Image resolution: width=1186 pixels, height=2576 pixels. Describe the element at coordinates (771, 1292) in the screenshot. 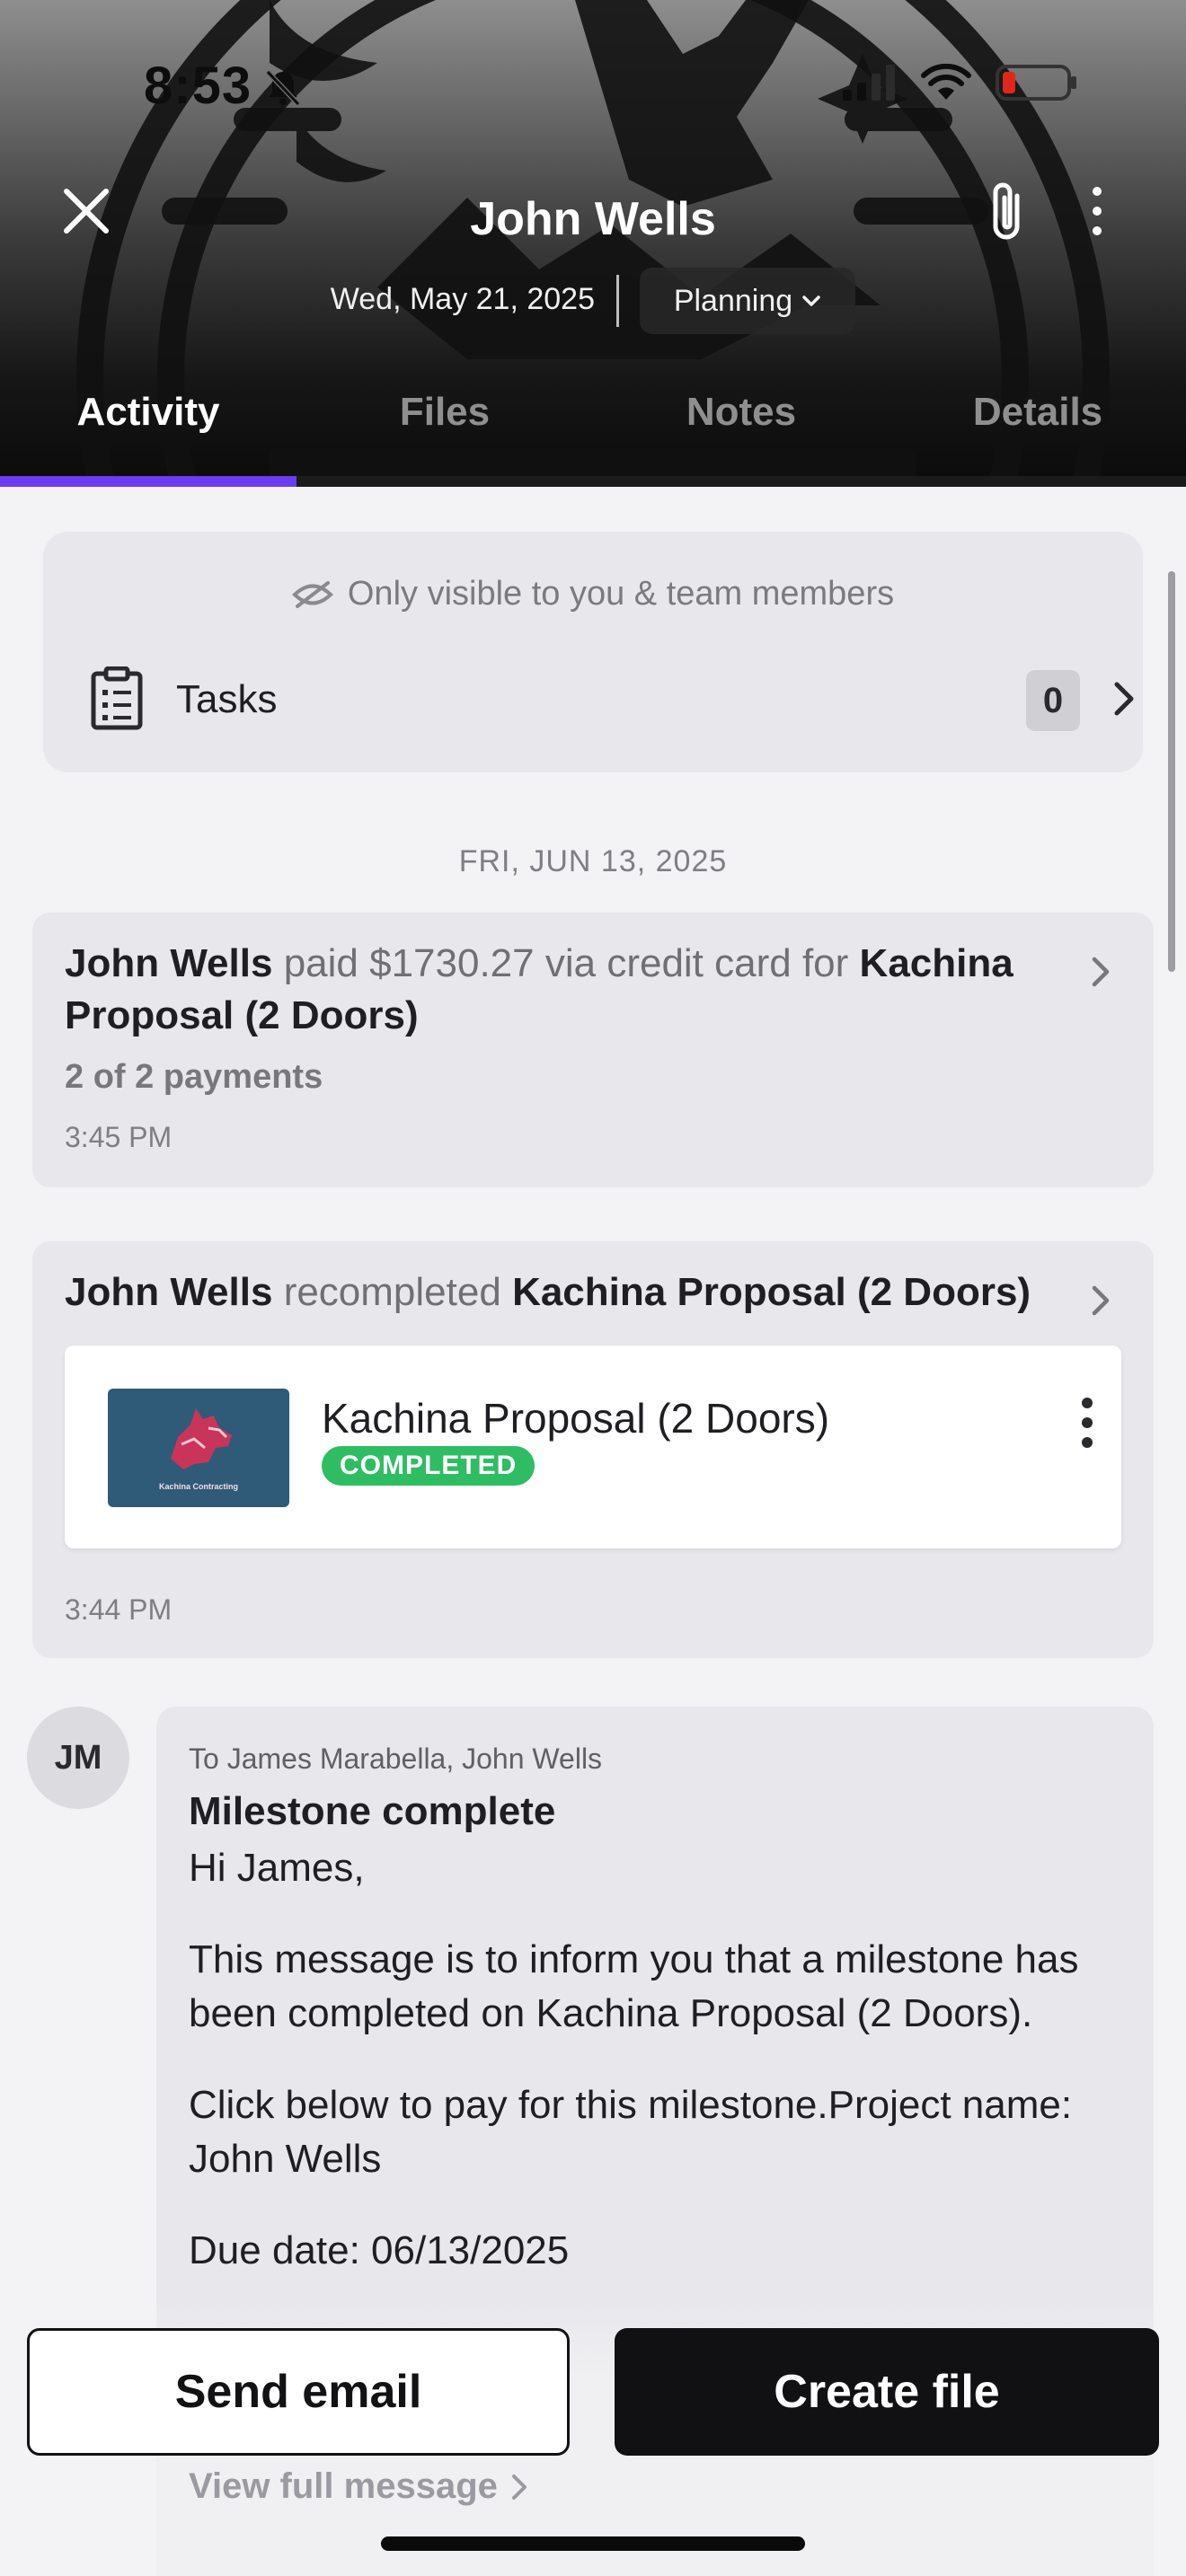

I see `recompleted-object: Kachina Proposal (2 Doors)` at that location.